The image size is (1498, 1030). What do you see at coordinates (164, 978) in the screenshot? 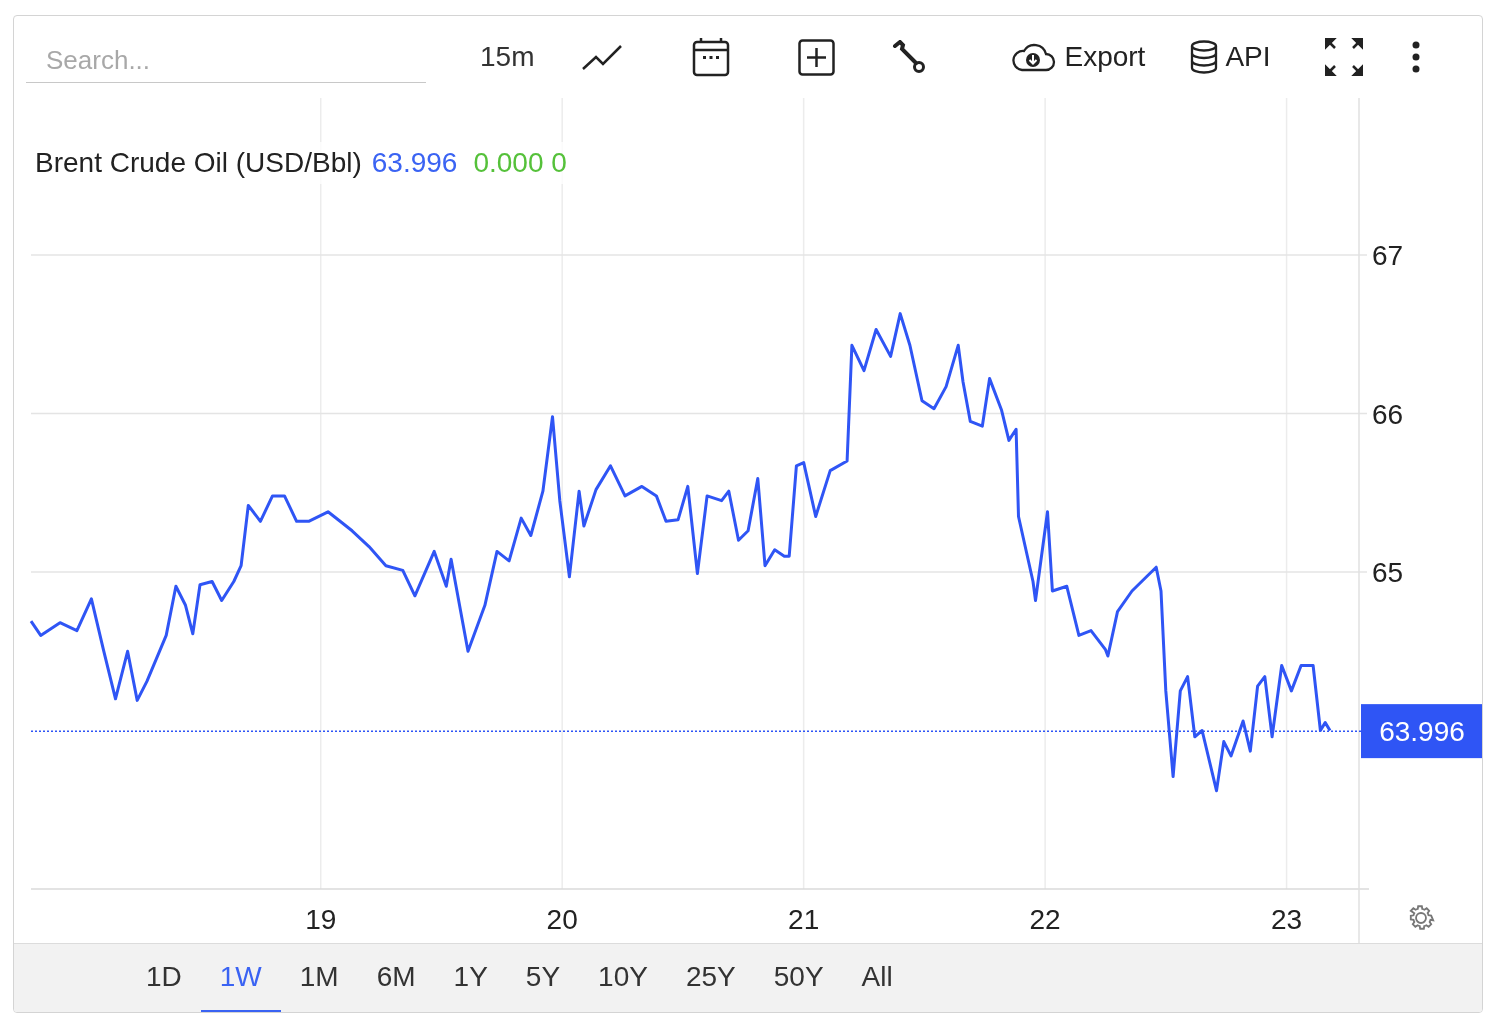
I see `range-tab: 1D` at bounding box center [164, 978].